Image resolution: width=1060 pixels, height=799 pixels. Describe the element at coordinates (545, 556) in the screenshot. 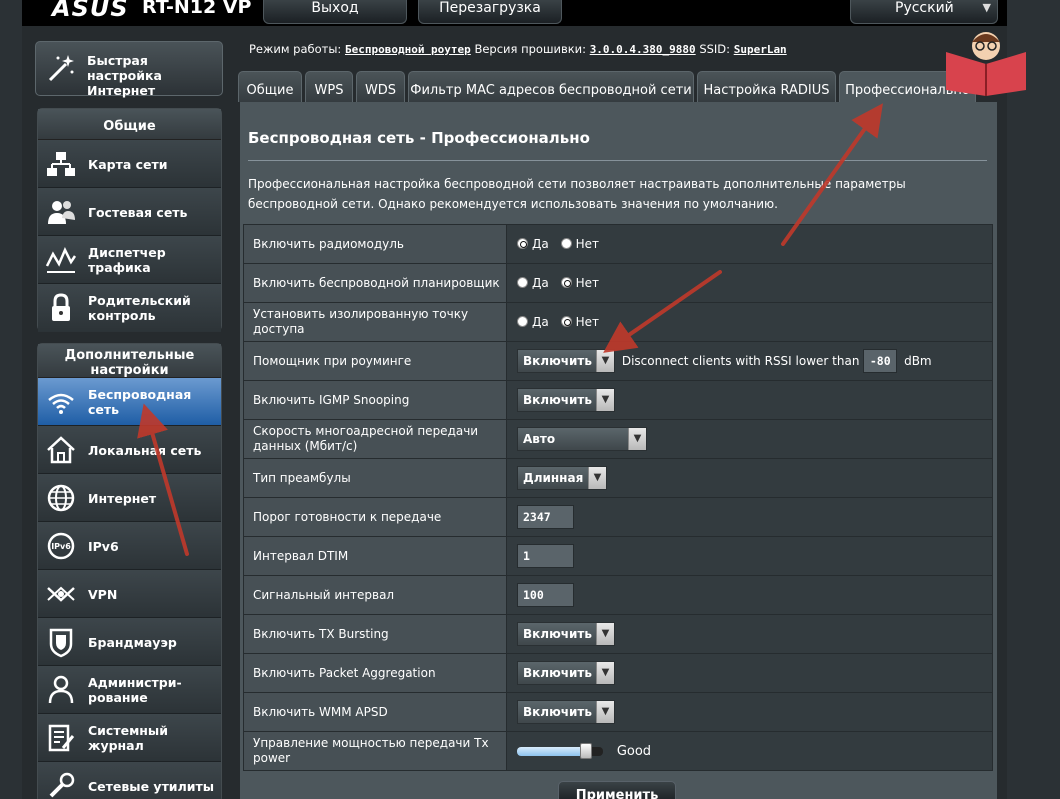

I see `dtim-interval-input: 1` at that location.